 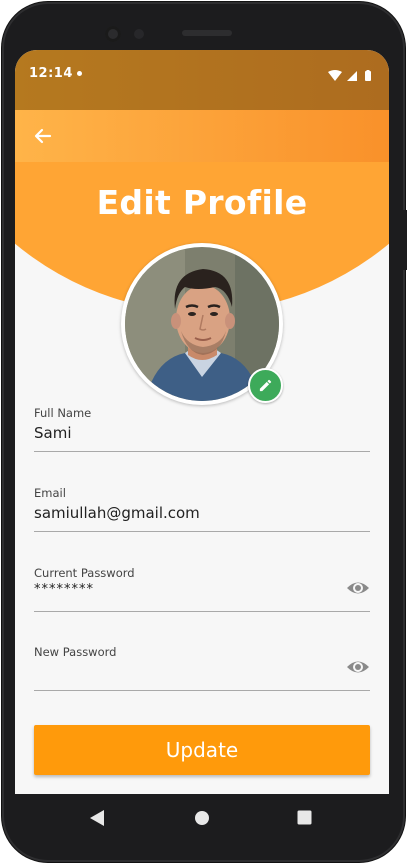 I want to click on signal-icon, so click(x=352, y=76).